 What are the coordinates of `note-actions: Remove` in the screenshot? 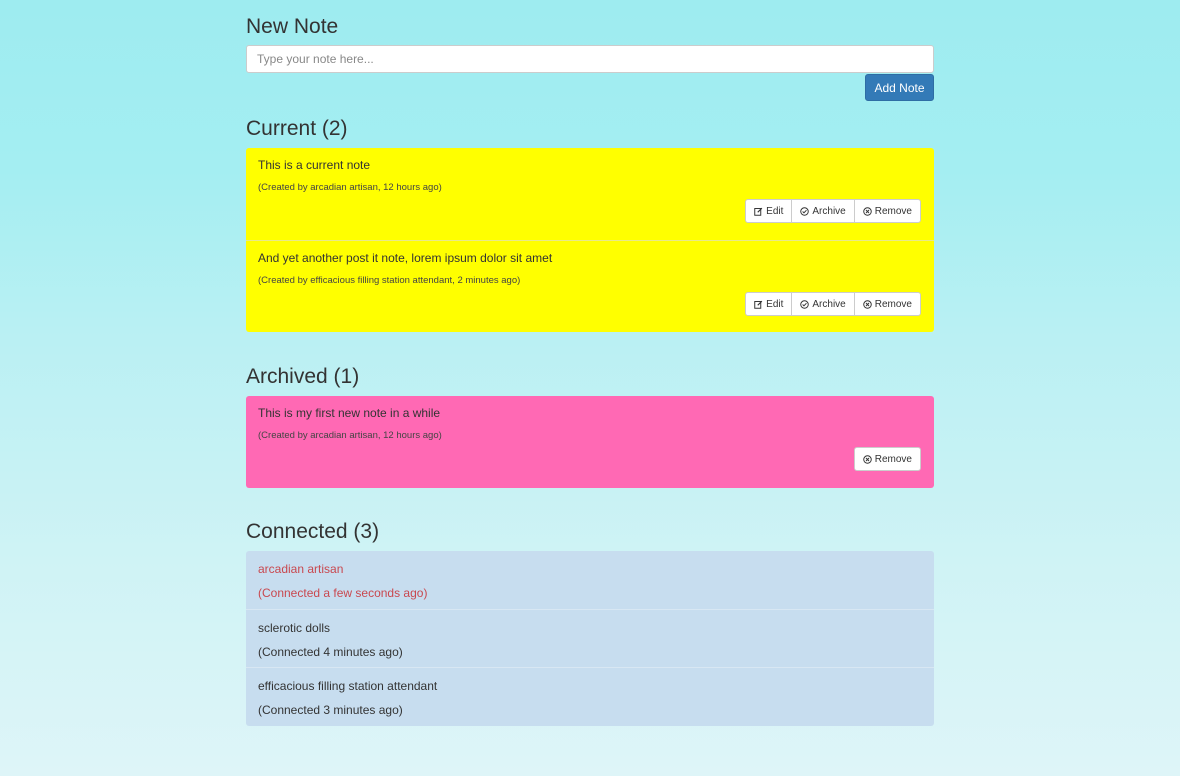 It's located at (887, 459).